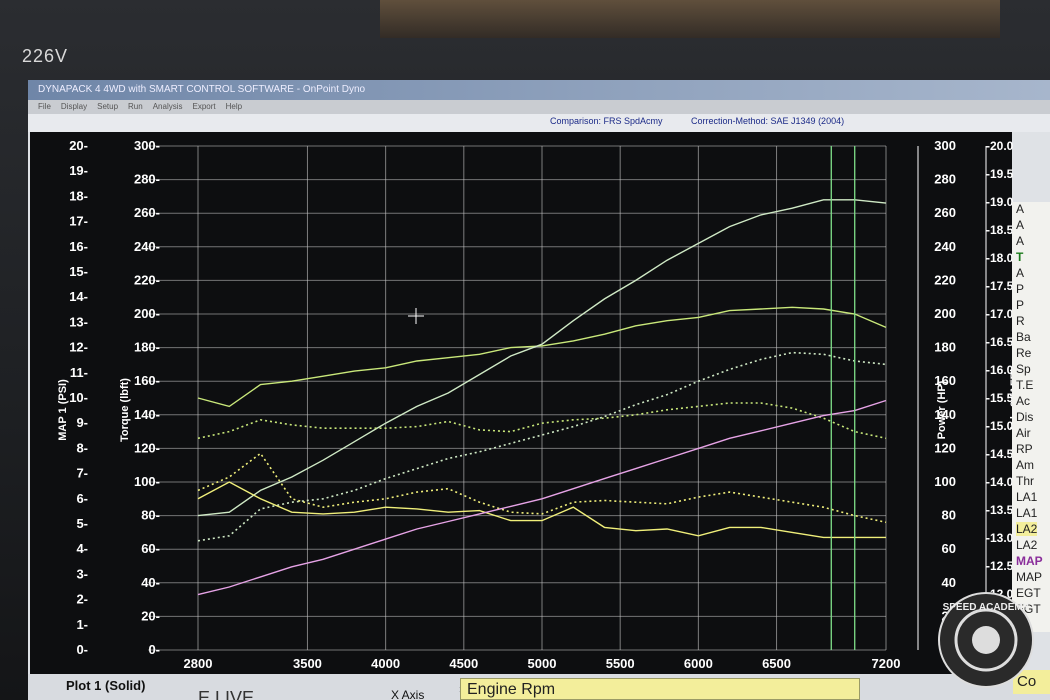  Describe the element at coordinates (78, 321) in the screenshot. I see `map-tick-label: 13-` at that location.